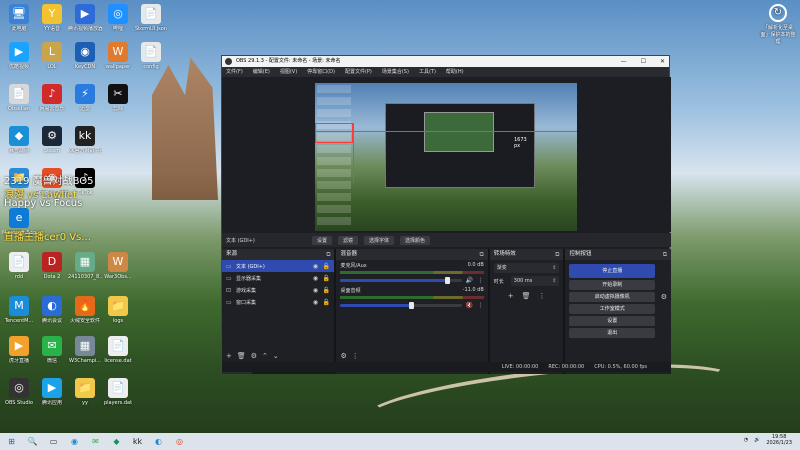 The image size is (800, 450). What do you see at coordinates (118, 98) in the screenshot?
I see `desktop-icon: ✂ 剪映` at bounding box center [118, 98].